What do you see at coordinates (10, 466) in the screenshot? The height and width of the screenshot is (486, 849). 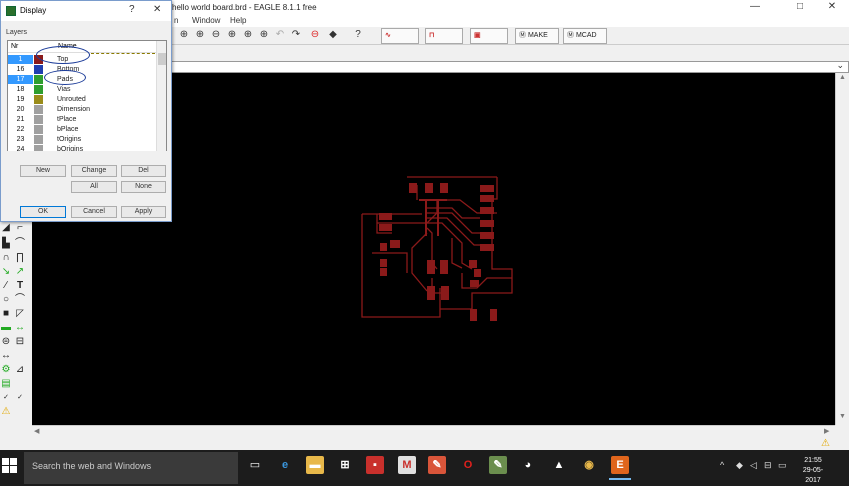 I see `start-button` at bounding box center [10, 466].